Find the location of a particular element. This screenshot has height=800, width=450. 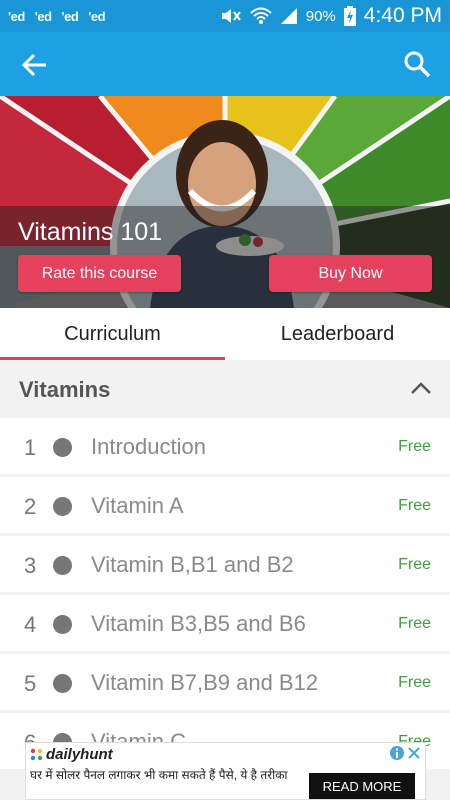

app-bar is located at coordinates (225, 64).